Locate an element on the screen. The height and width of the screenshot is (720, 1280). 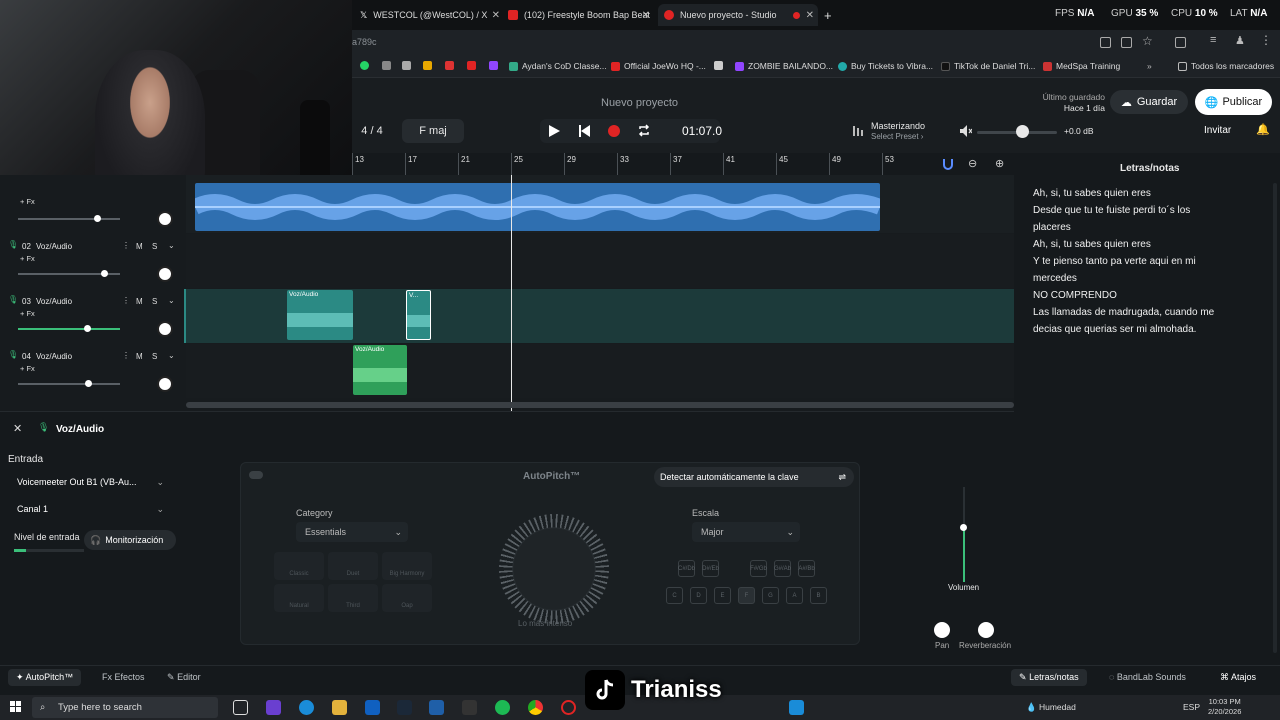
skip-back-icon is located at coordinates (584, 131).